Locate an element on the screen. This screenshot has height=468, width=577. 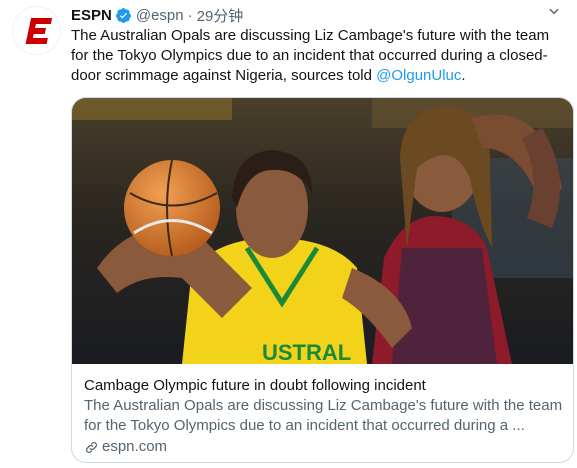
chevron-down-icon is located at coordinates (554, 12).